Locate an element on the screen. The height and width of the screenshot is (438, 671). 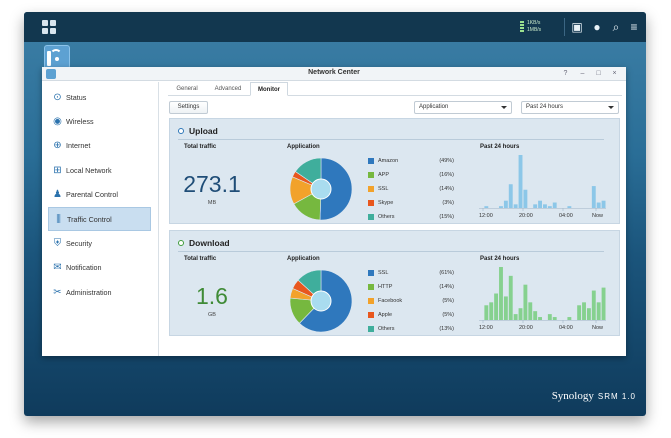
internet-icon: ⊕ is located at coordinates (57, 145).